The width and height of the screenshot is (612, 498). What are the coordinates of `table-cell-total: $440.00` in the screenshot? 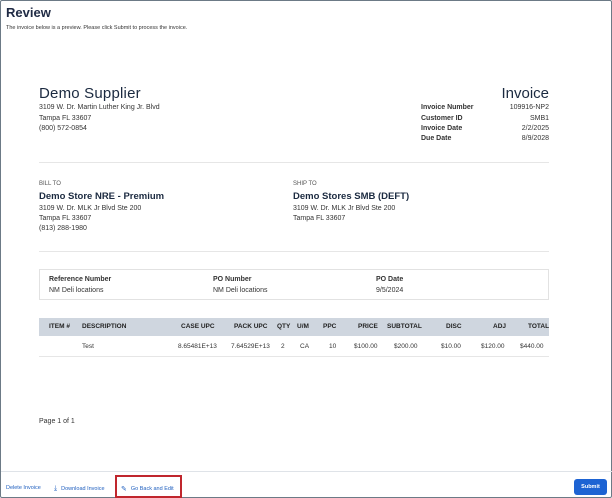 It's located at (532, 346).